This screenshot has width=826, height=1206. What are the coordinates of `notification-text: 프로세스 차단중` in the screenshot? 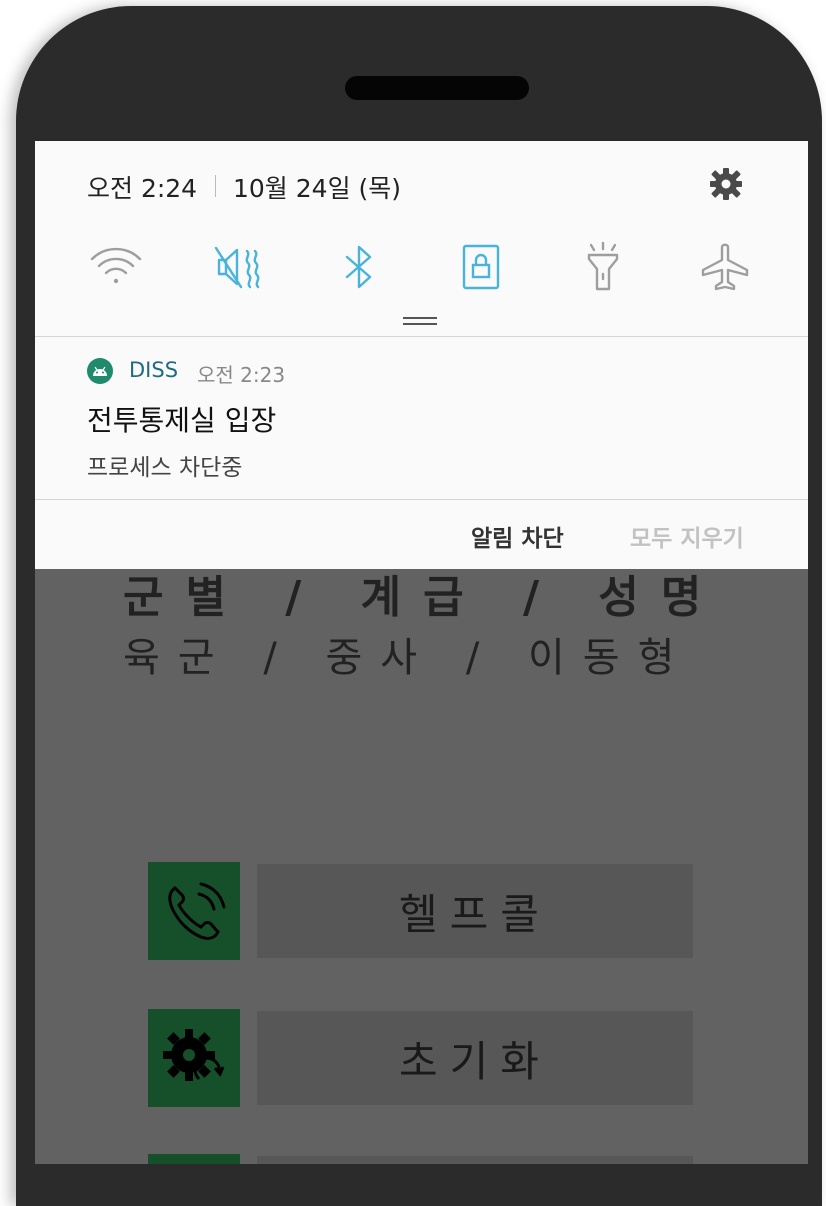 It's located at (164, 465).